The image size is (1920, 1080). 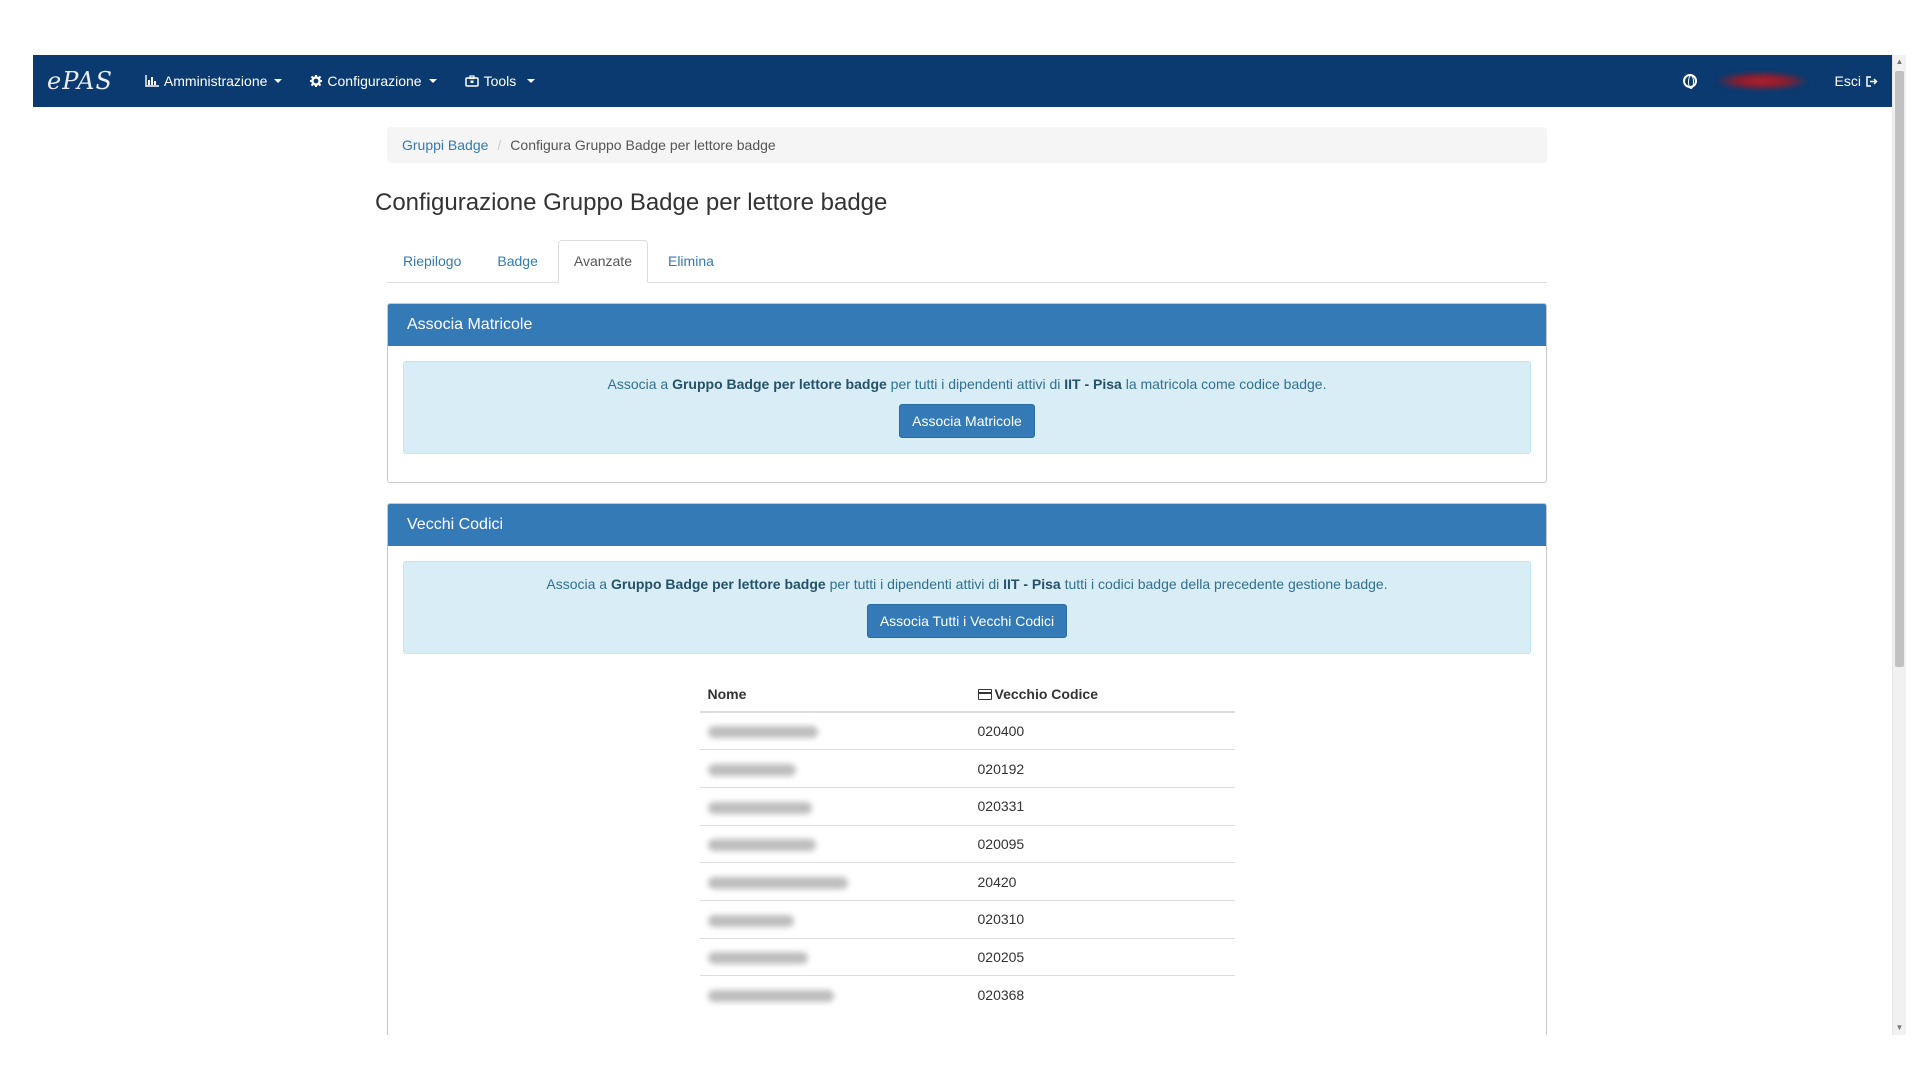 What do you see at coordinates (602, 261) in the screenshot?
I see `tab-avanzate: Avanzate` at bounding box center [602, 261].